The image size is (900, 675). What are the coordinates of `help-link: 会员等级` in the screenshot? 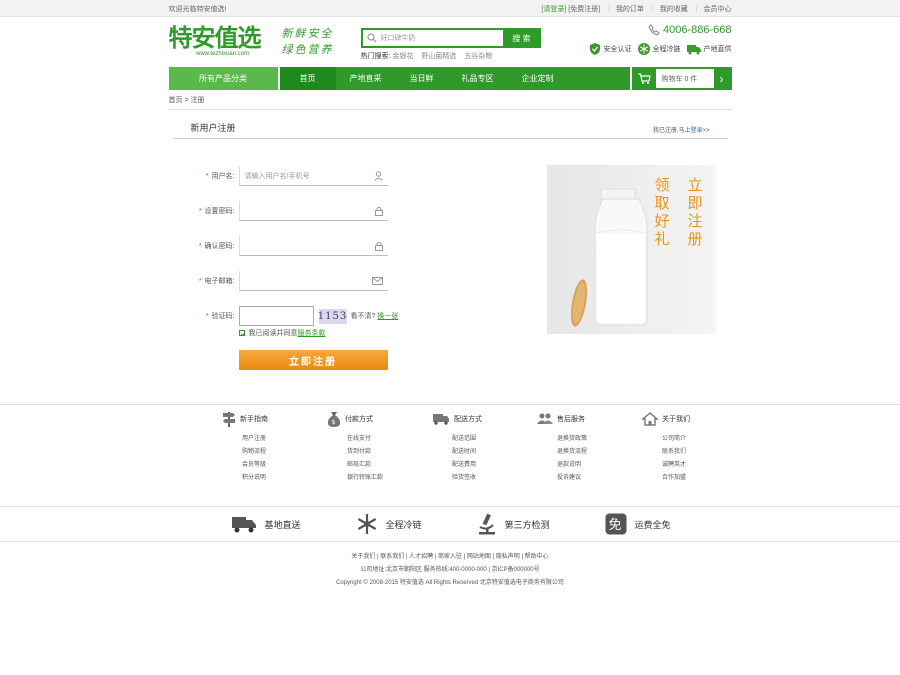 It's located at (280, 465).